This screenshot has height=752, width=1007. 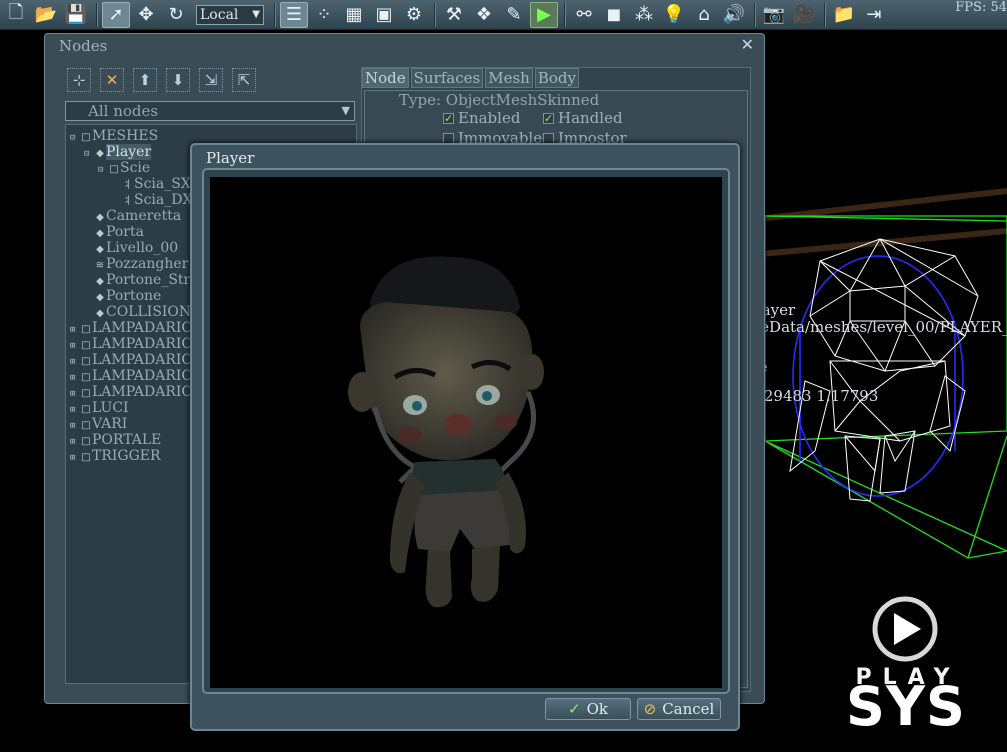 What do you see at coordinates (230, 14) in the screenshot?
I see `coord-mode-select: Local ▼` at bounding box center [230, 14].